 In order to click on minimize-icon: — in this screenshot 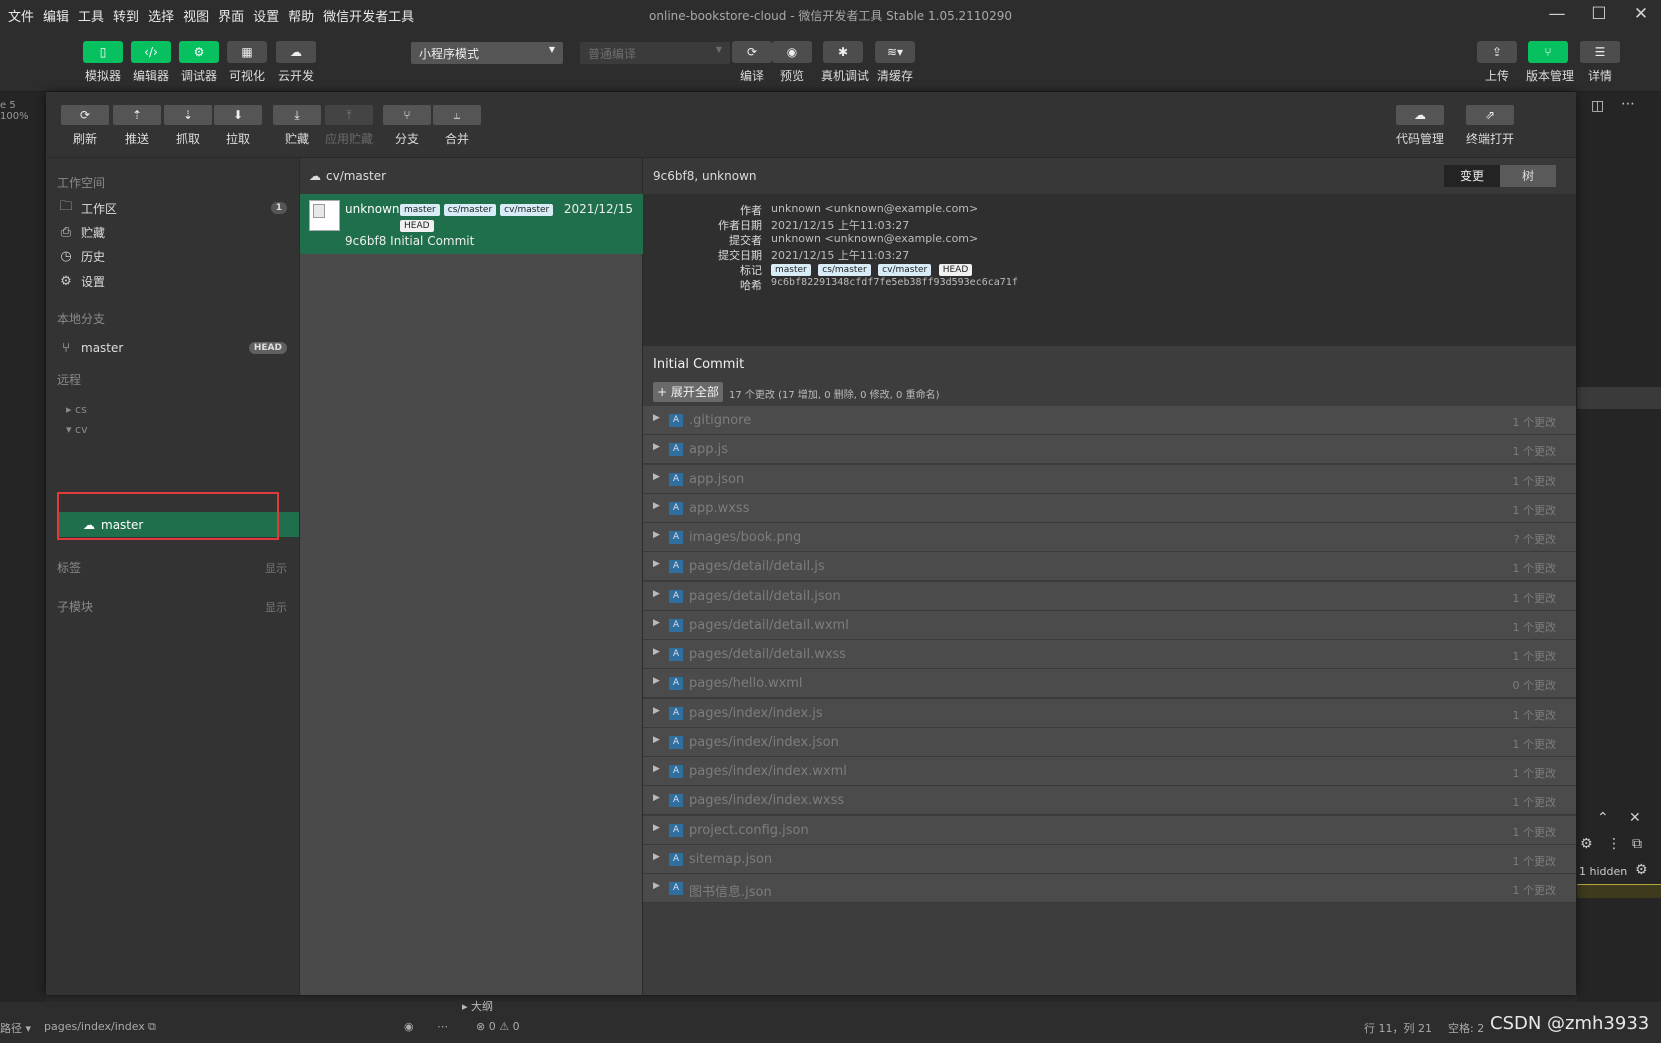, I will do `click(1557, 14)`.